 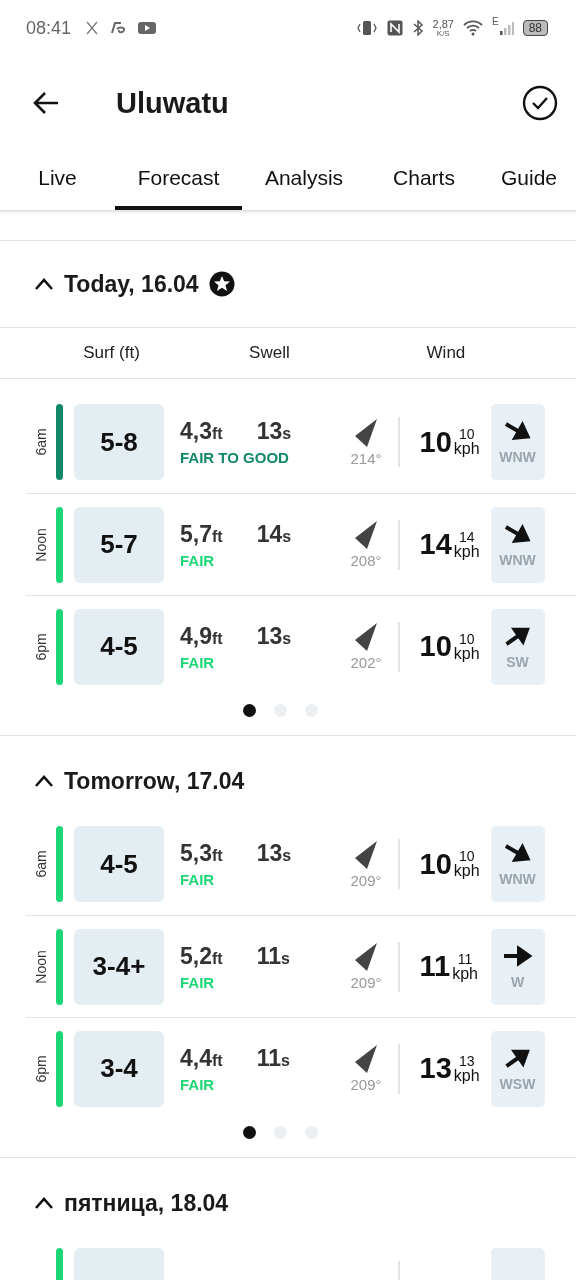 What do you see at coordinates (57, 180) in the screenshot?
I see `tab: Live` at bounding box center [57, 180].